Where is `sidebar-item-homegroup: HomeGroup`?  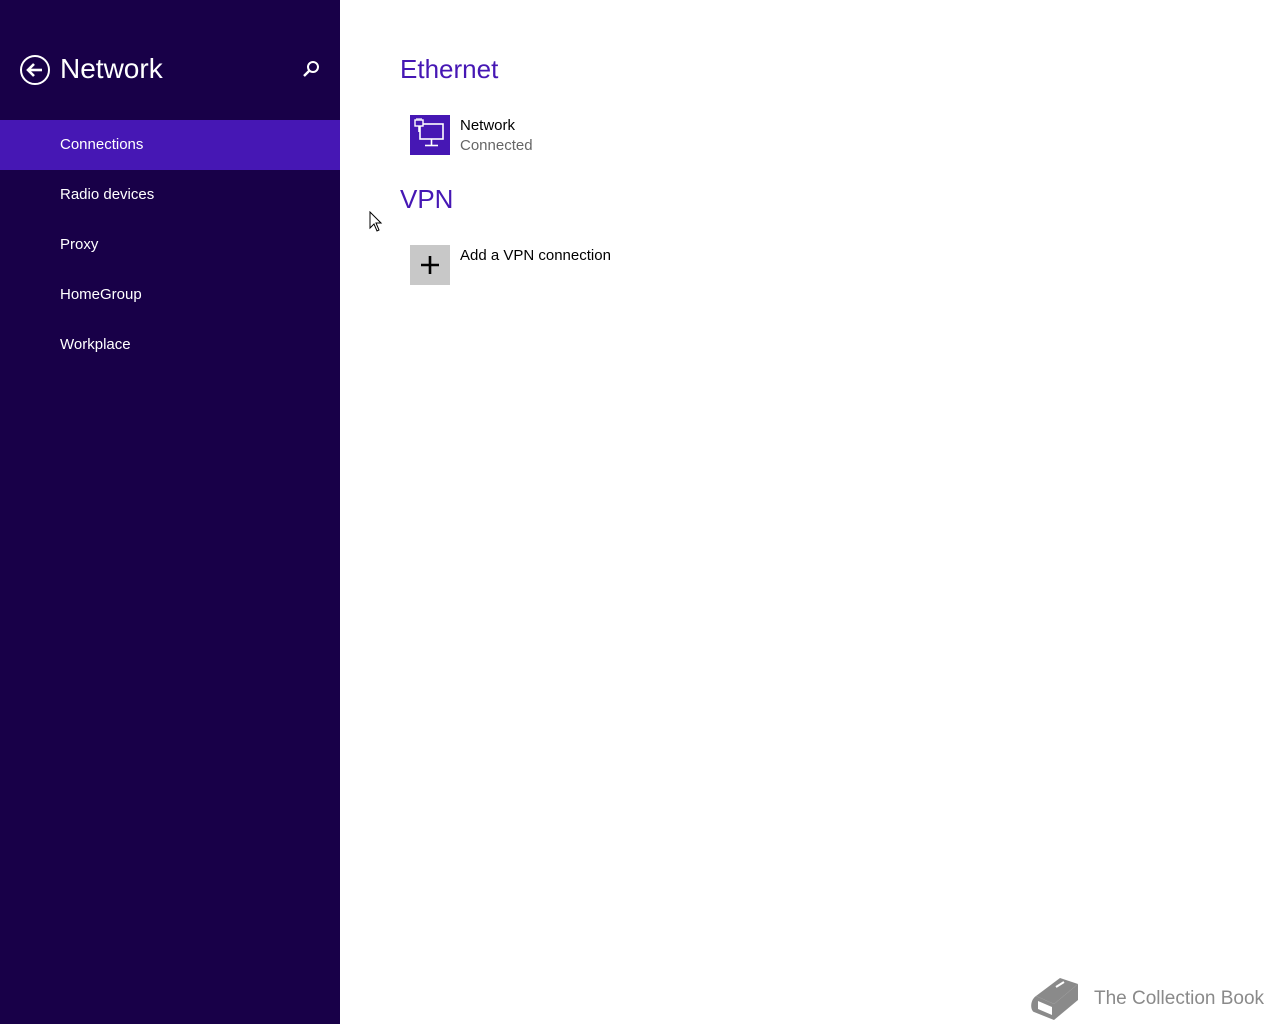 sidebar-item-homegroup: HomeGroup is located at coordinates (170, 295).